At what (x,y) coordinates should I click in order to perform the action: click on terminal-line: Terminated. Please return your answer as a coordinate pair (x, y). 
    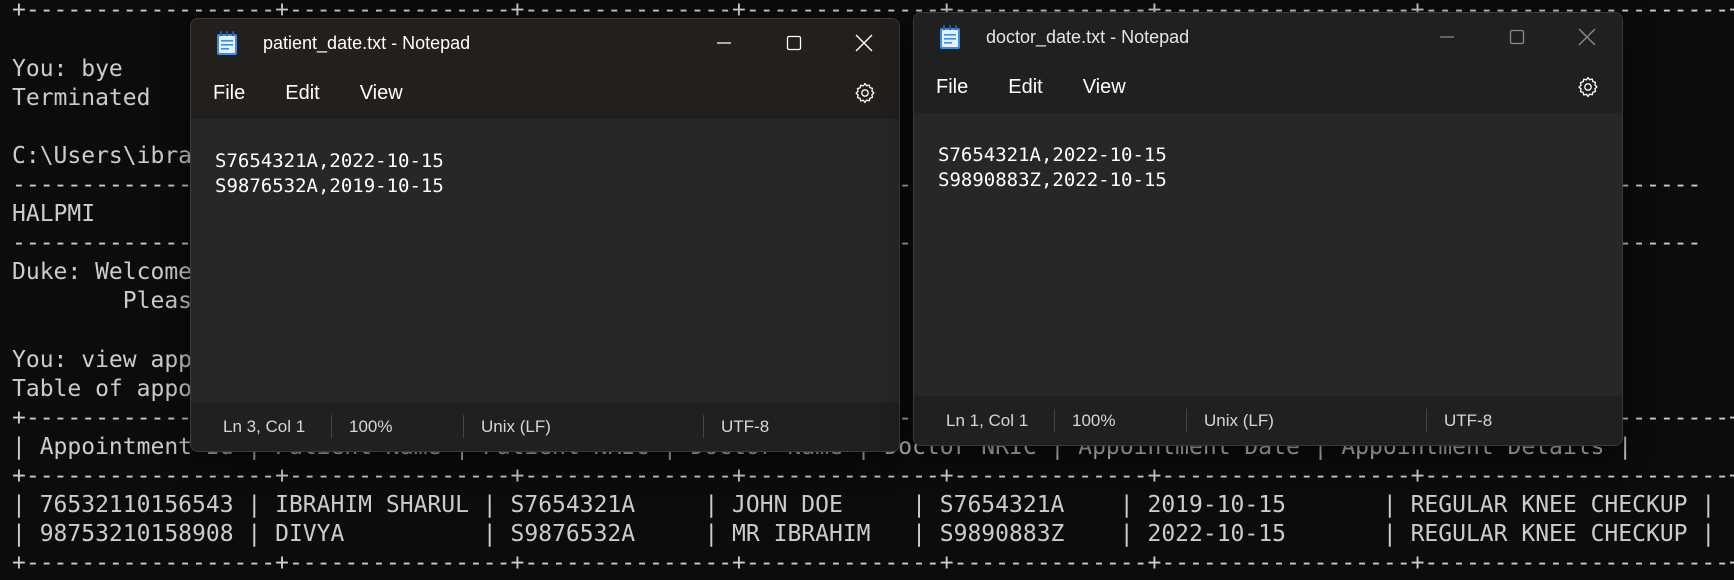
    Looking at the image, I should click on (81, 98).